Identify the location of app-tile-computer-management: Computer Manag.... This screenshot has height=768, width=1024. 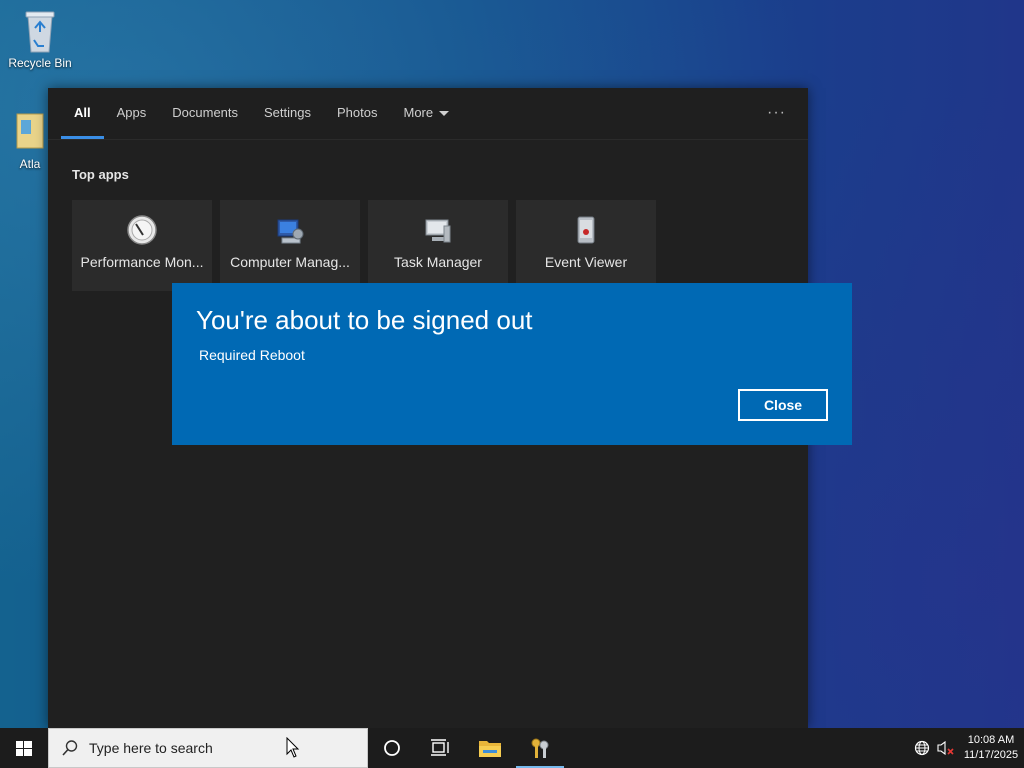
(290, 245).